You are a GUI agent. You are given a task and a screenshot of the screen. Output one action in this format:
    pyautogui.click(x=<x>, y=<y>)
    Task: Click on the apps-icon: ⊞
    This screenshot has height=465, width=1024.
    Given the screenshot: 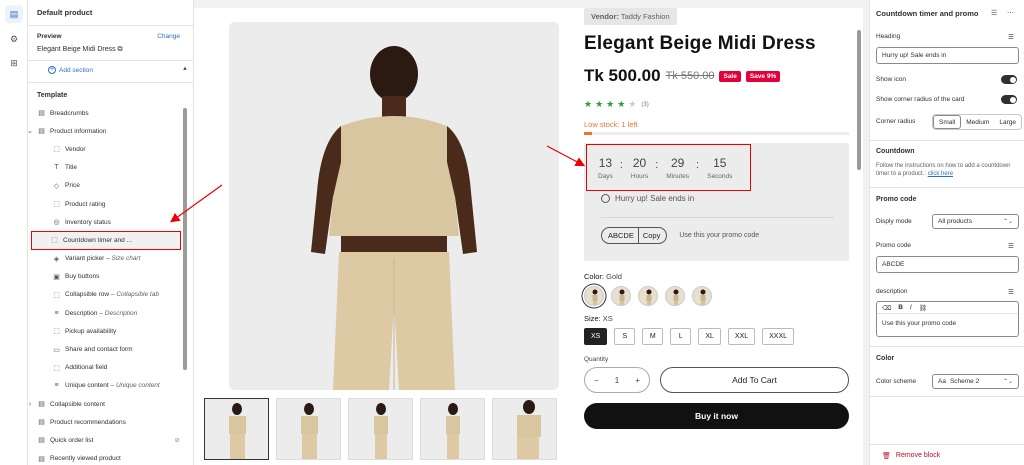 What is the action you would take?
    pyautogui.click(x=14, y=63)
    